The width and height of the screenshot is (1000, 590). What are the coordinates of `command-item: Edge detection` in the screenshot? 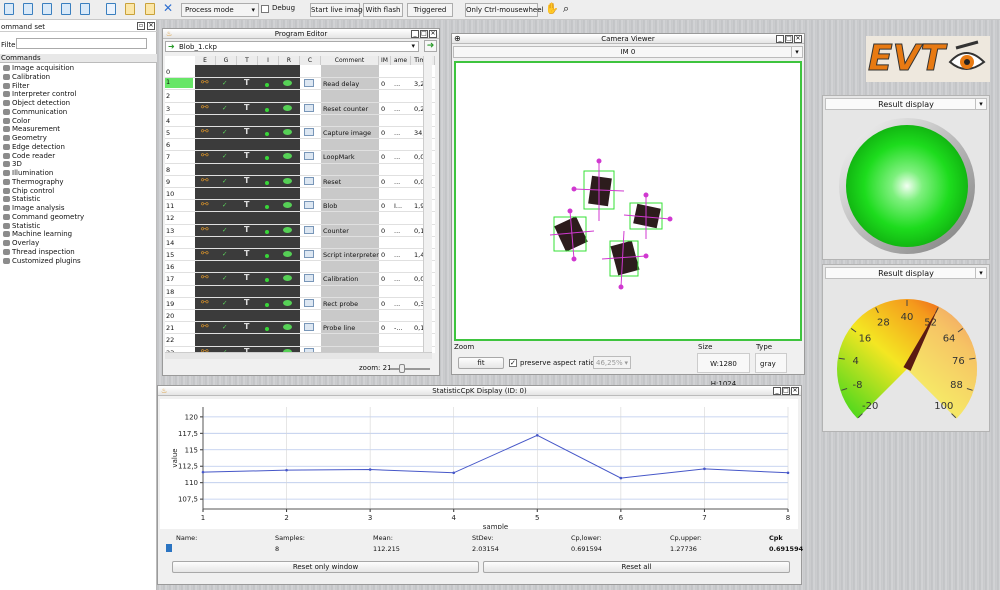 It's located at (34, 147).